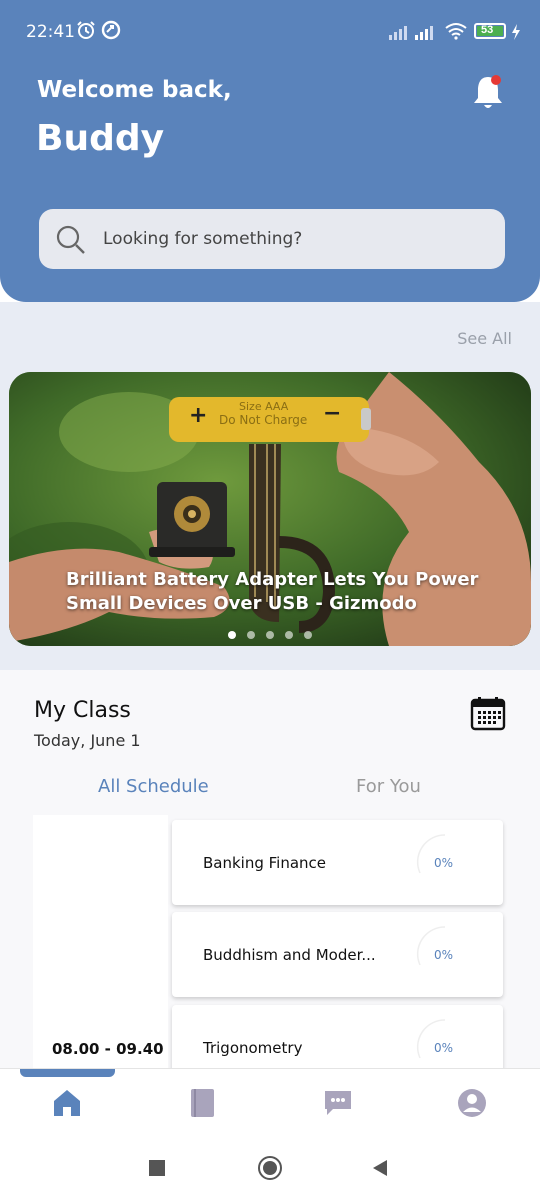 This screenshot has width=540, height=1200. Describe the element at coordinates (134, 90) in the screenshot. I see `welcome-text: Welcome back,` at that location.